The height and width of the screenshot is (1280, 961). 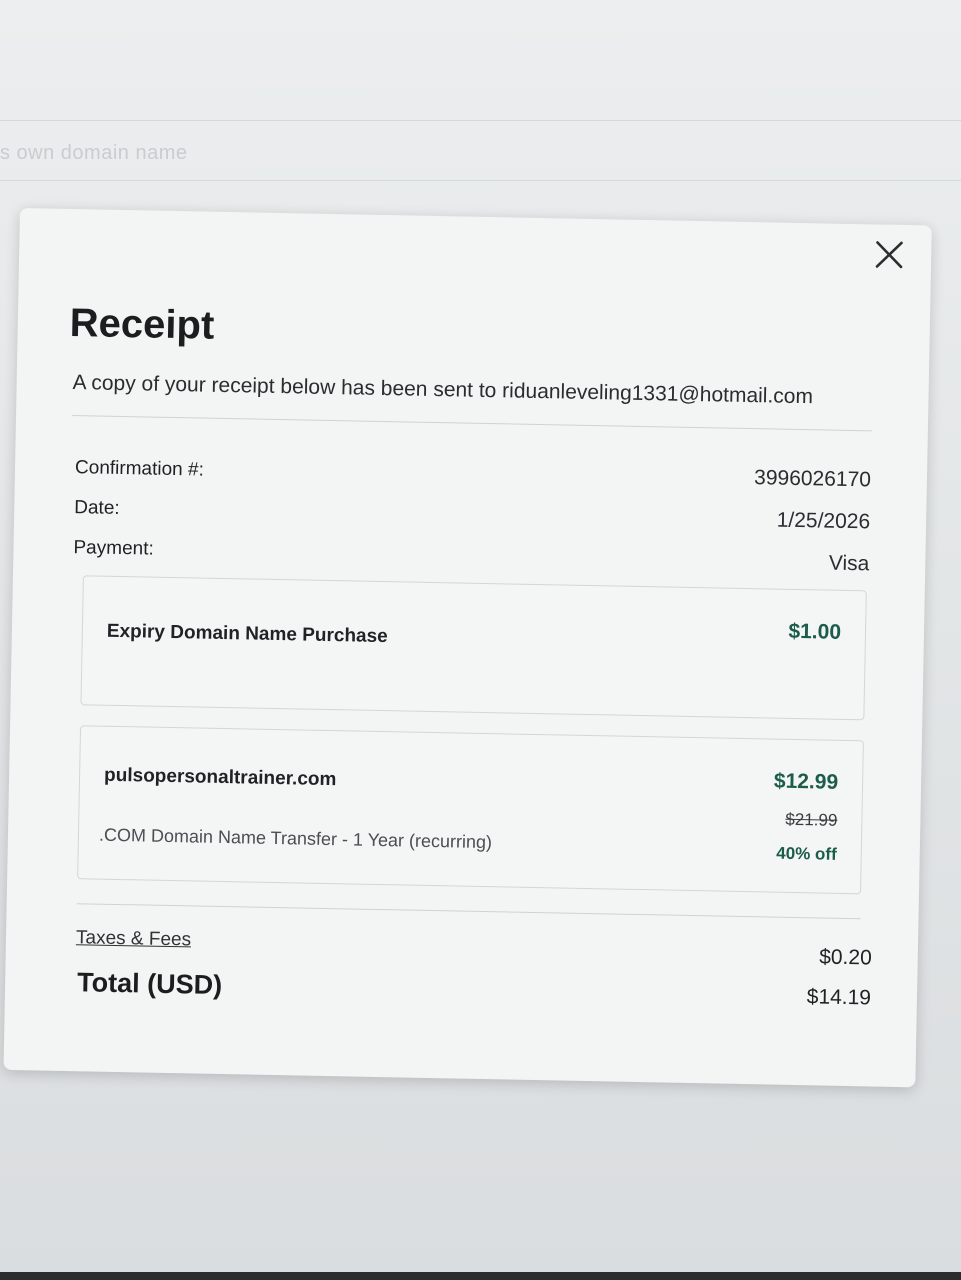 I want to click on domain-name: pulsopersonaltrainer.com, so click(x=220, y=777).